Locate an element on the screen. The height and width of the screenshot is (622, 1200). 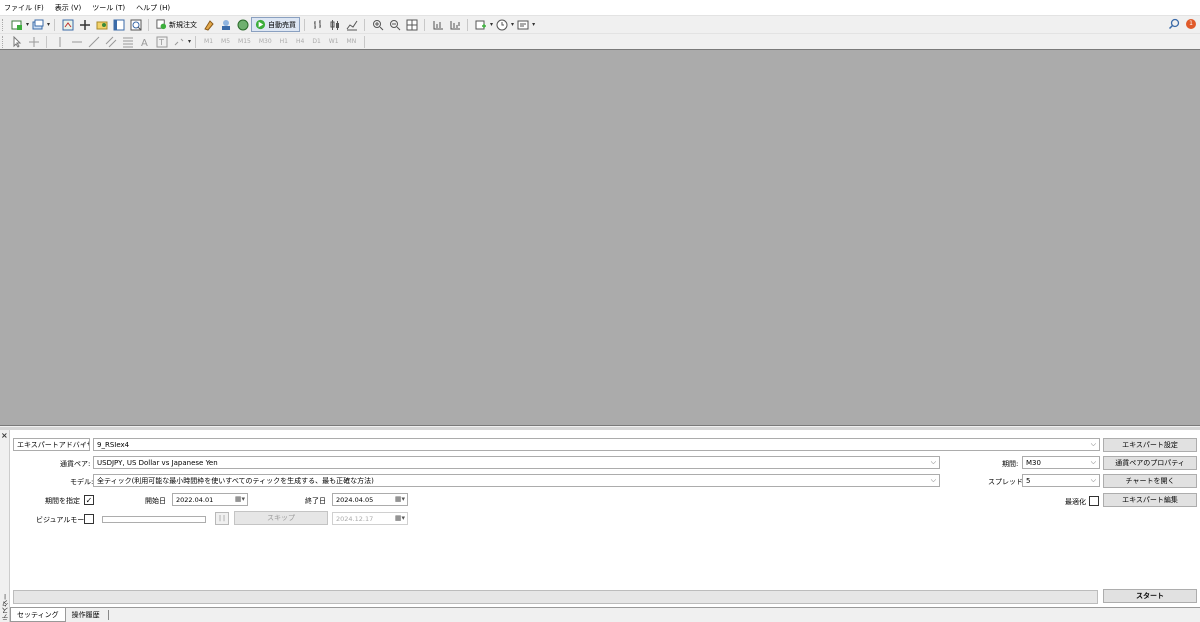
channel-icon is located at coordinates (110, 41).